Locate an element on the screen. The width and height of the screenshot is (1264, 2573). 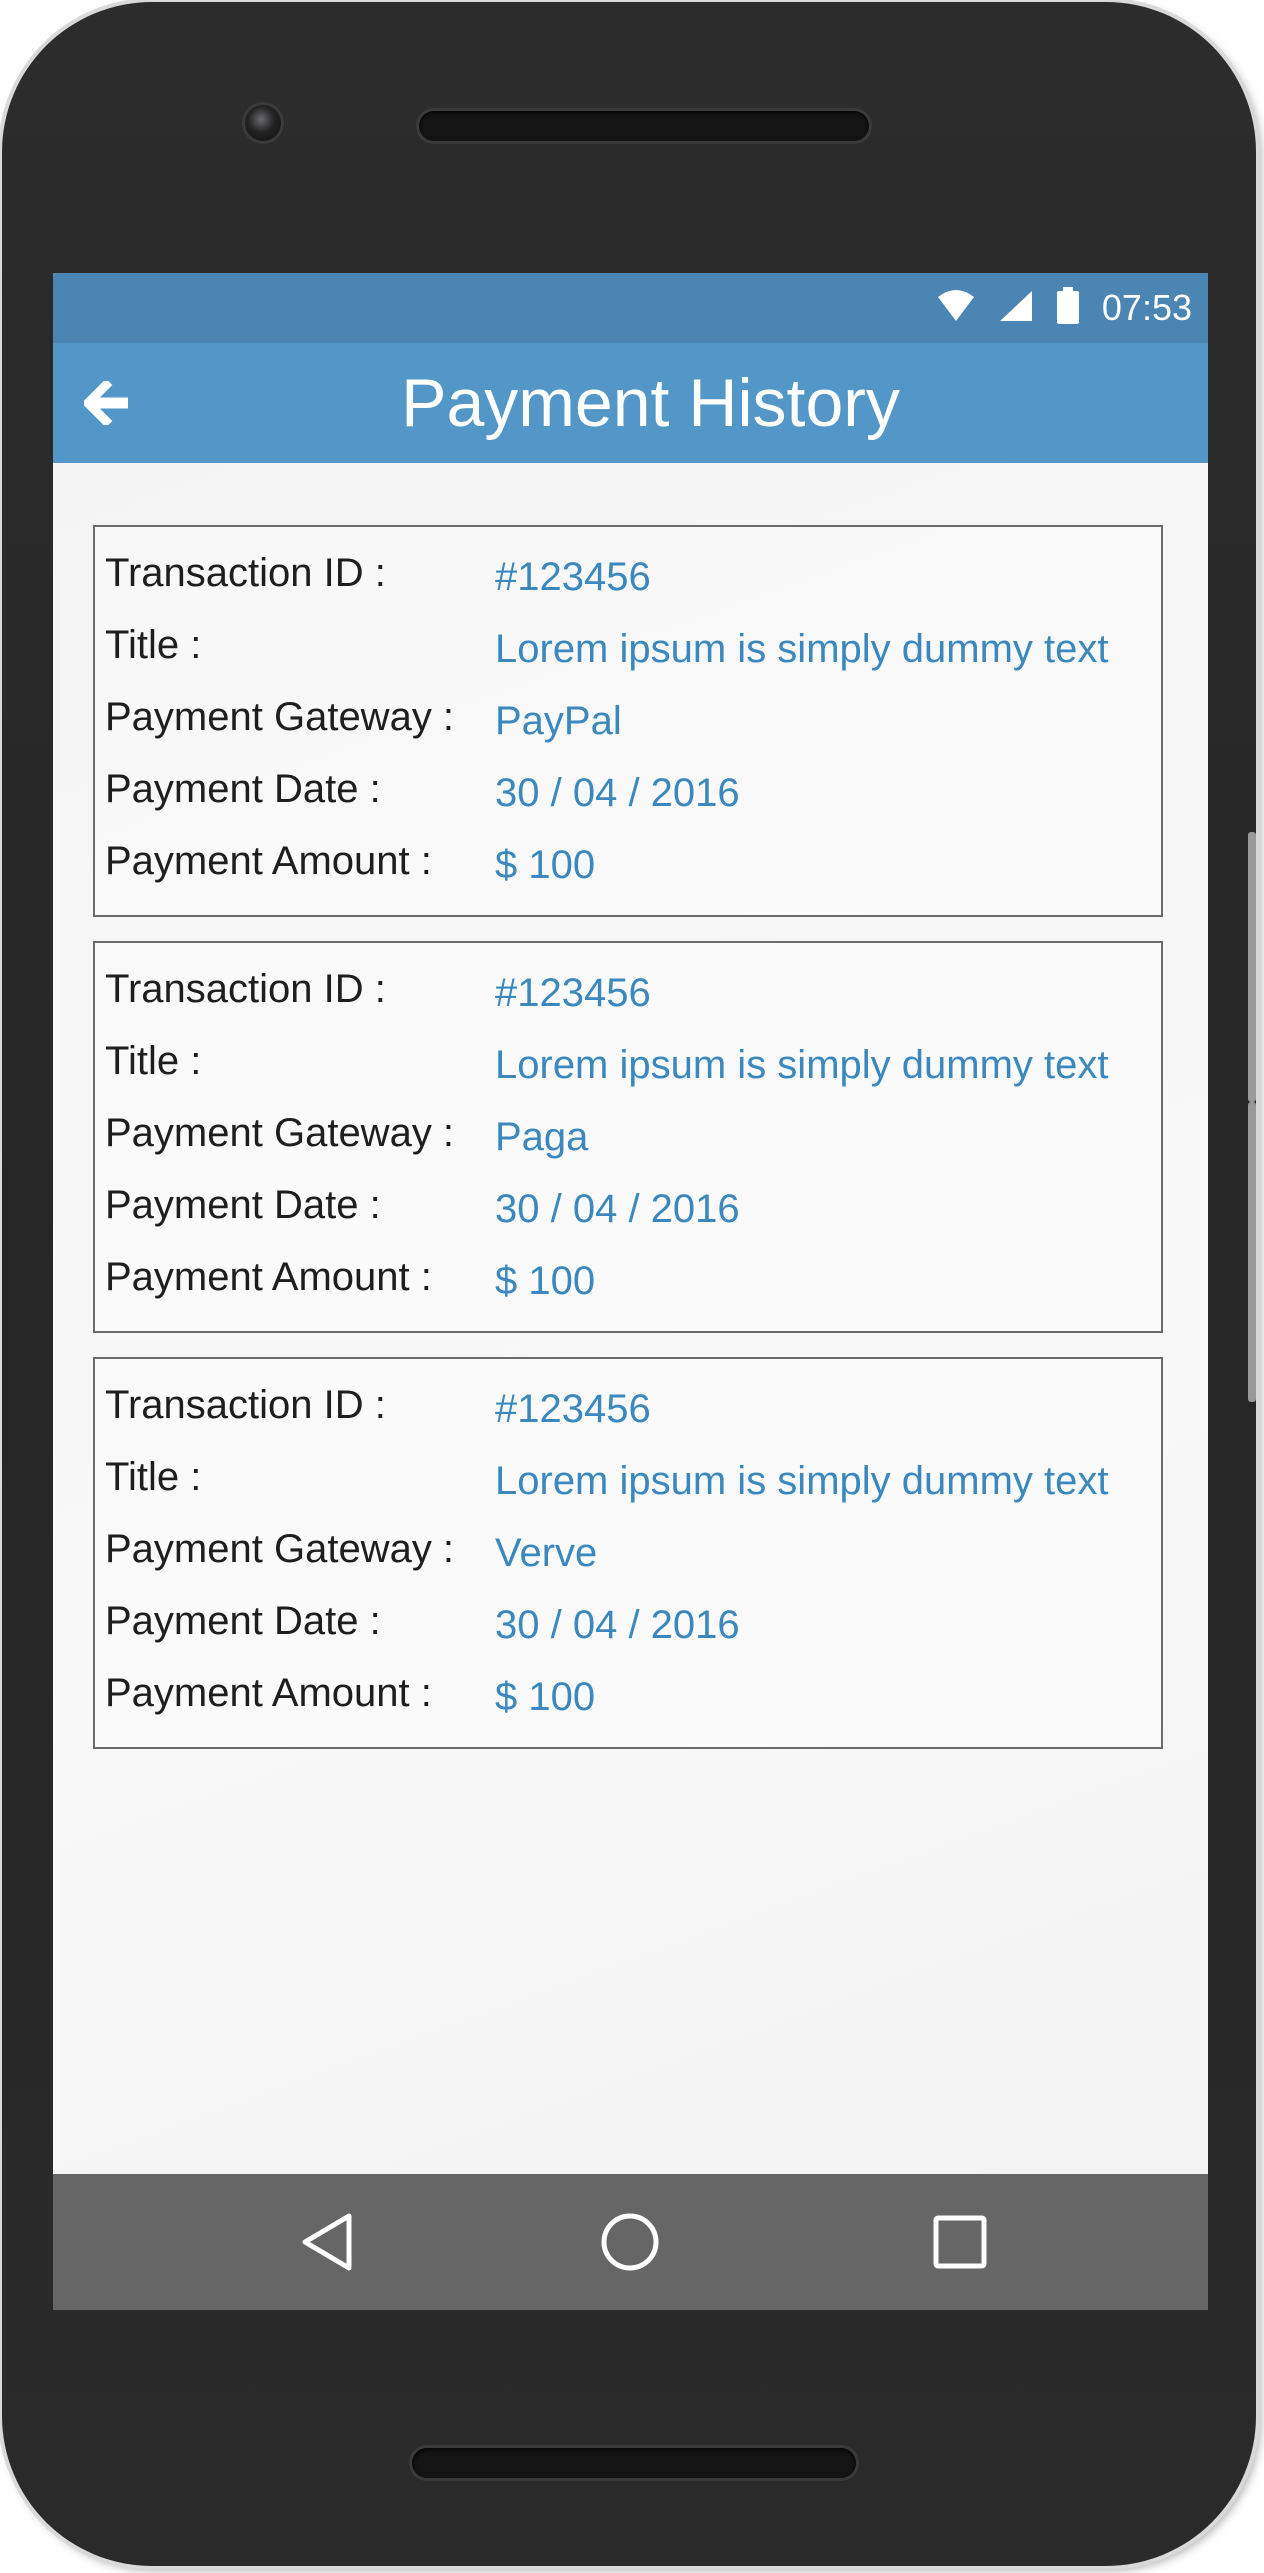
status-bar: 07:53 is located at coordinates (630, 308).